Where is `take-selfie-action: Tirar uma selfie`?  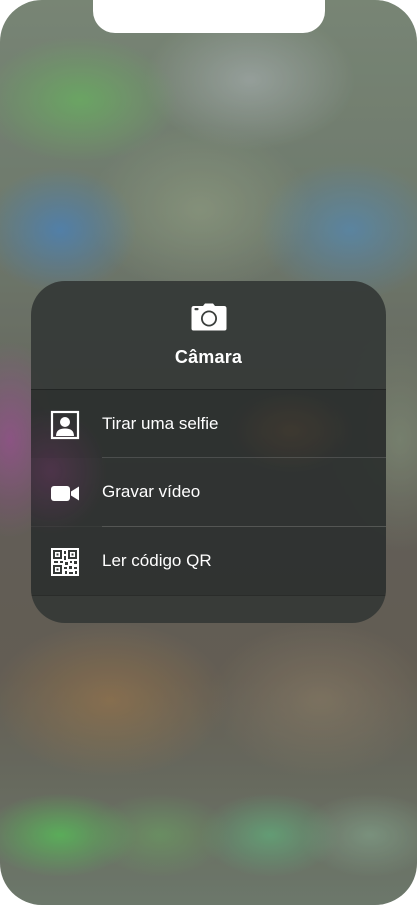 take-selfie-action: Tirar uma selfie is located at coordinates (208, 423).